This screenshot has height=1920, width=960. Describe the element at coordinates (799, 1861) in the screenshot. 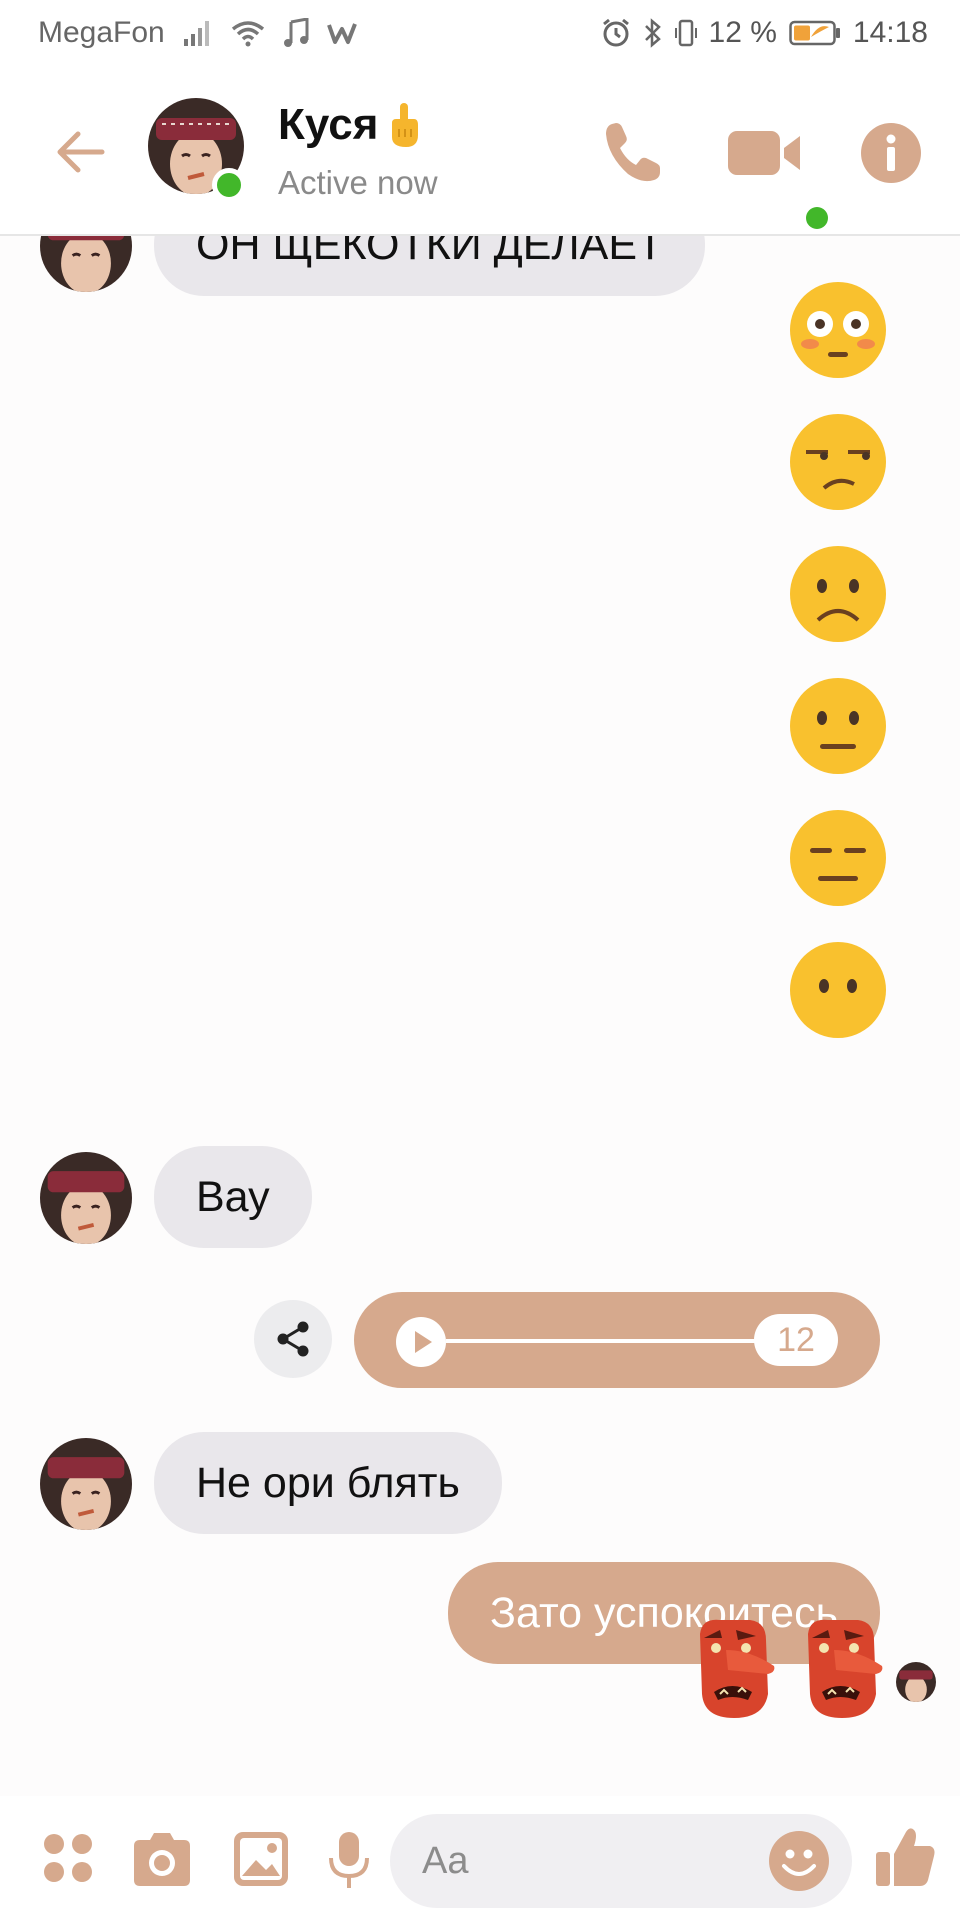

I see `emoji-icon` at that location.